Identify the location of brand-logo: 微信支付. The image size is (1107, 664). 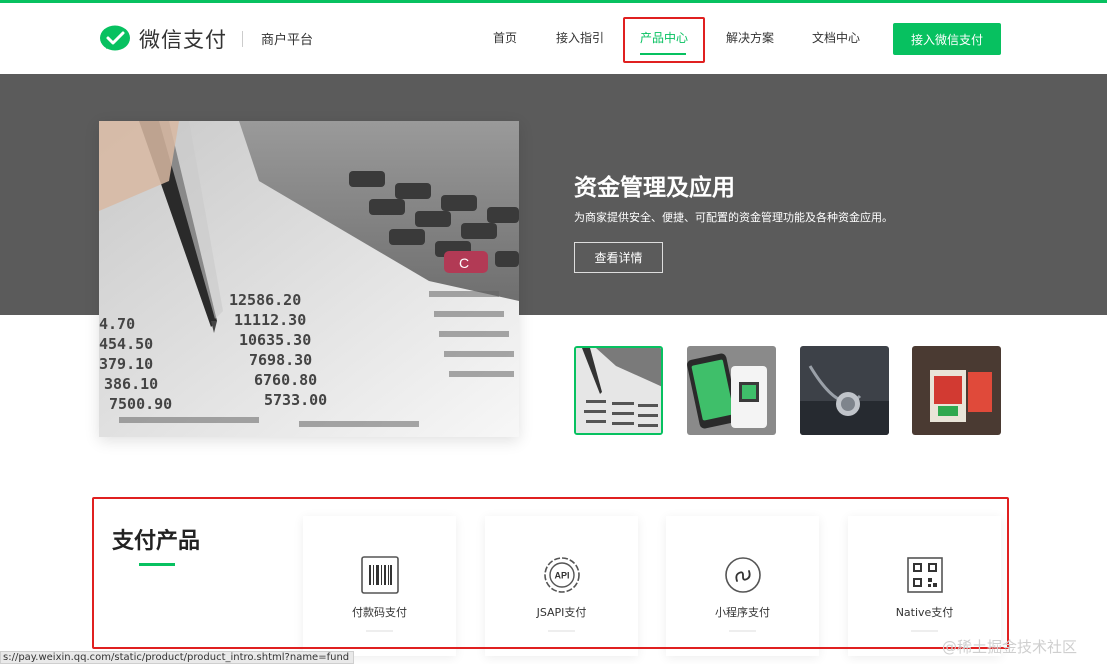
(163, 39).